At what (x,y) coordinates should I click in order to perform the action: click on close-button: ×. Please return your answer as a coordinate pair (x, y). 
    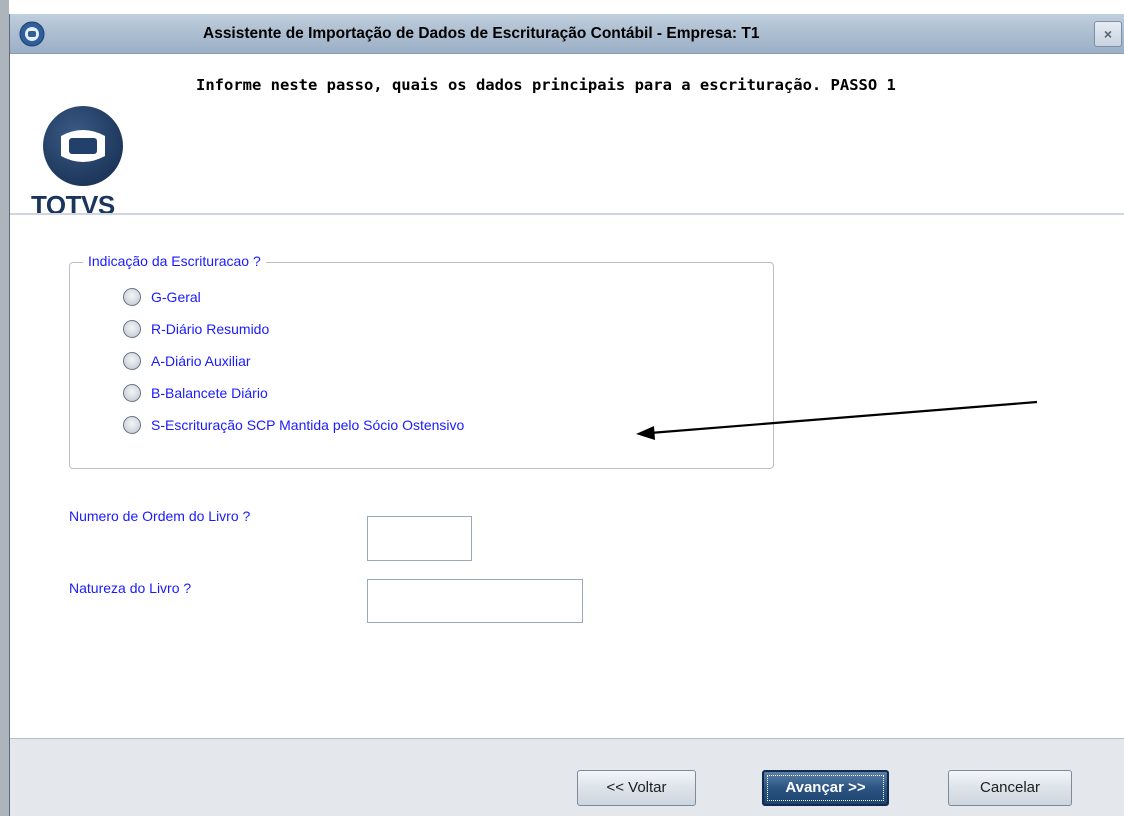
    Looking at the image, I should click on (1108, 34).